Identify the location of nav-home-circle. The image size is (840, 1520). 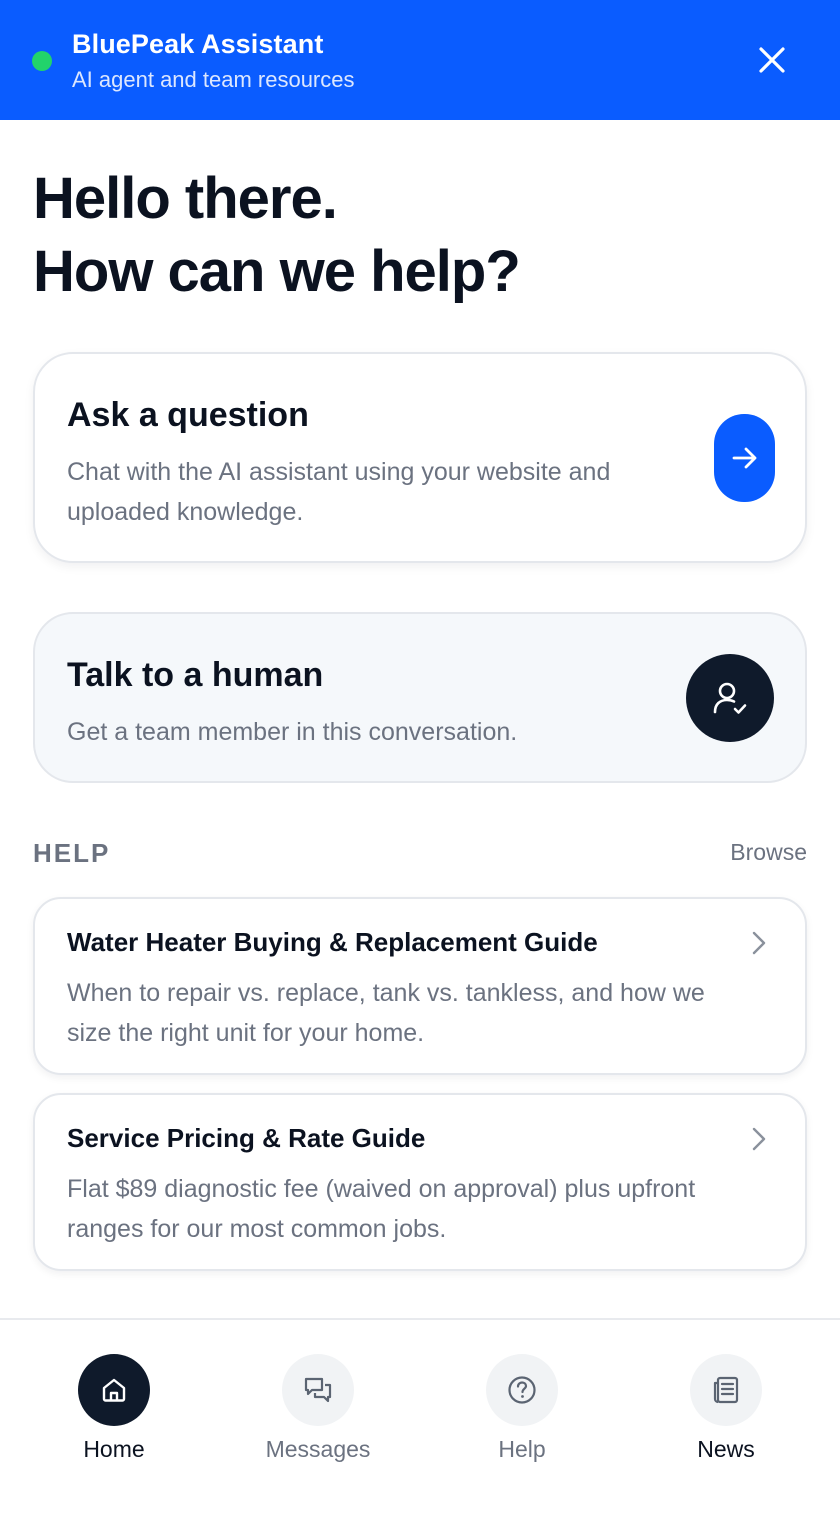
(114, 1390).